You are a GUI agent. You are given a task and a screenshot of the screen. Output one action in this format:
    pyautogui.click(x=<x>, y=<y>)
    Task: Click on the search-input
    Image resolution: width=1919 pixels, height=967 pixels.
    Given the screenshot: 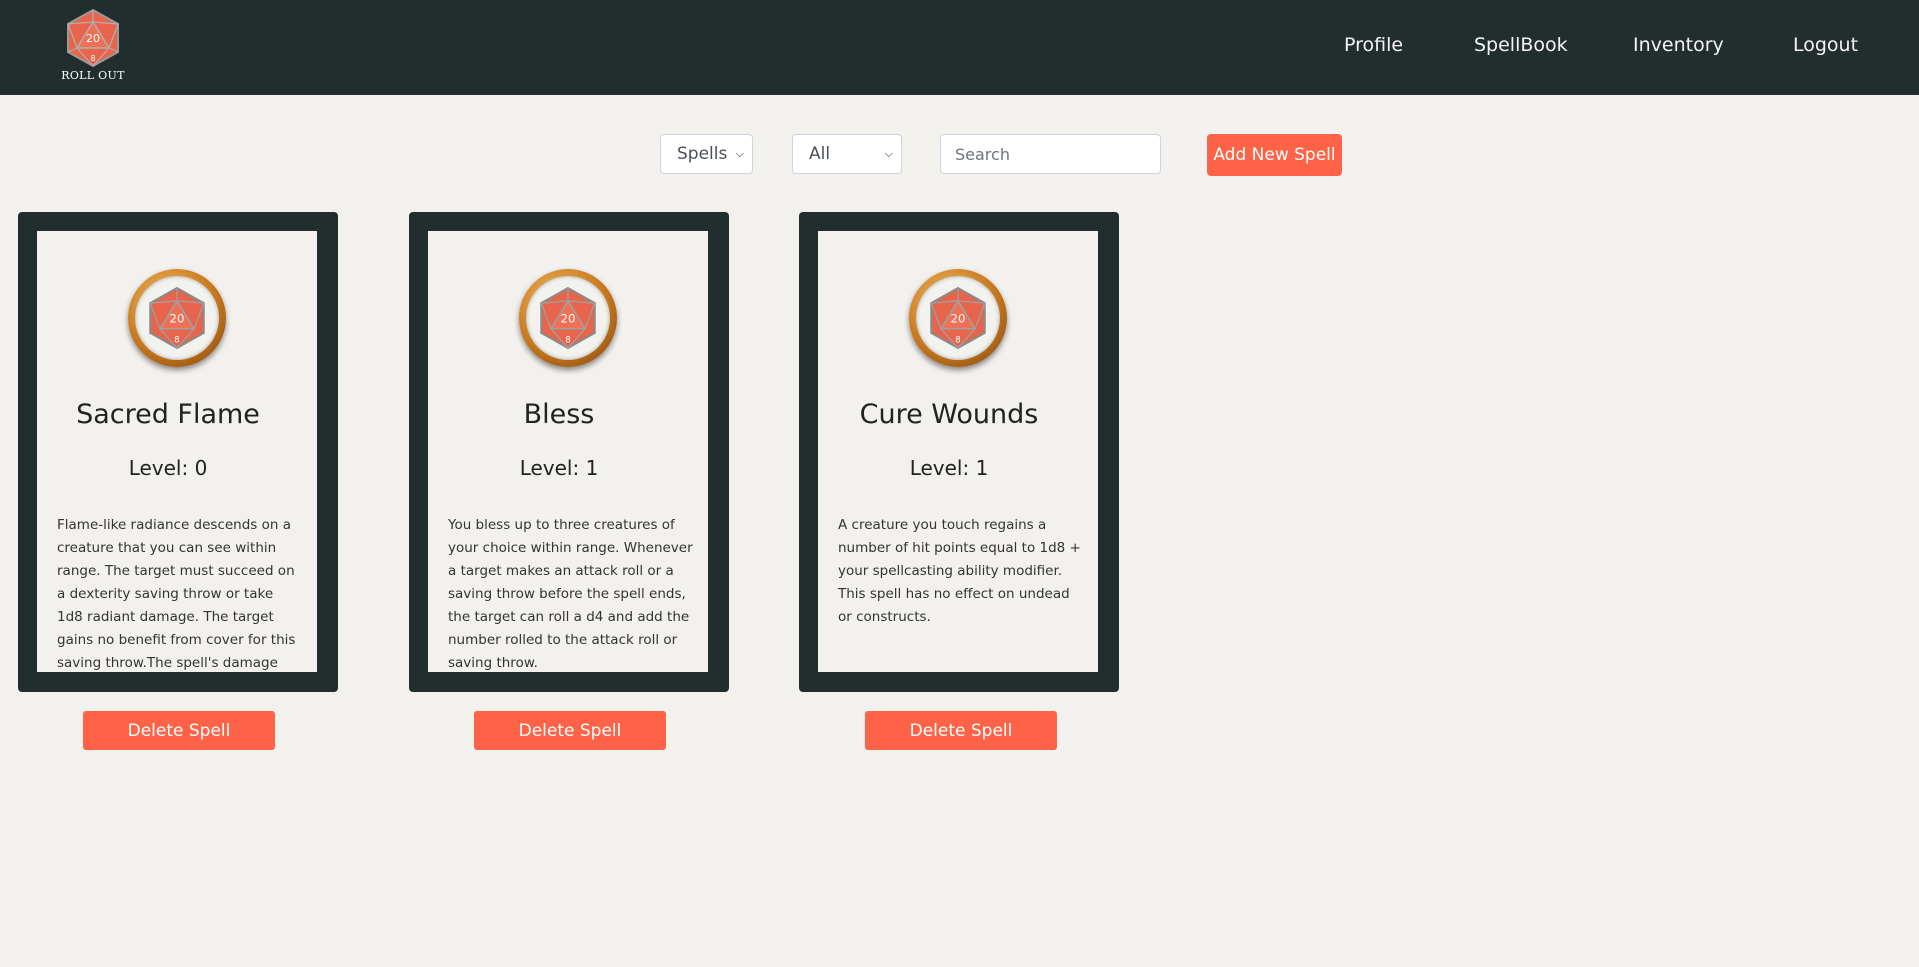 What is the action you would take?
    pyautogui.click(x=1050, y=154)
    